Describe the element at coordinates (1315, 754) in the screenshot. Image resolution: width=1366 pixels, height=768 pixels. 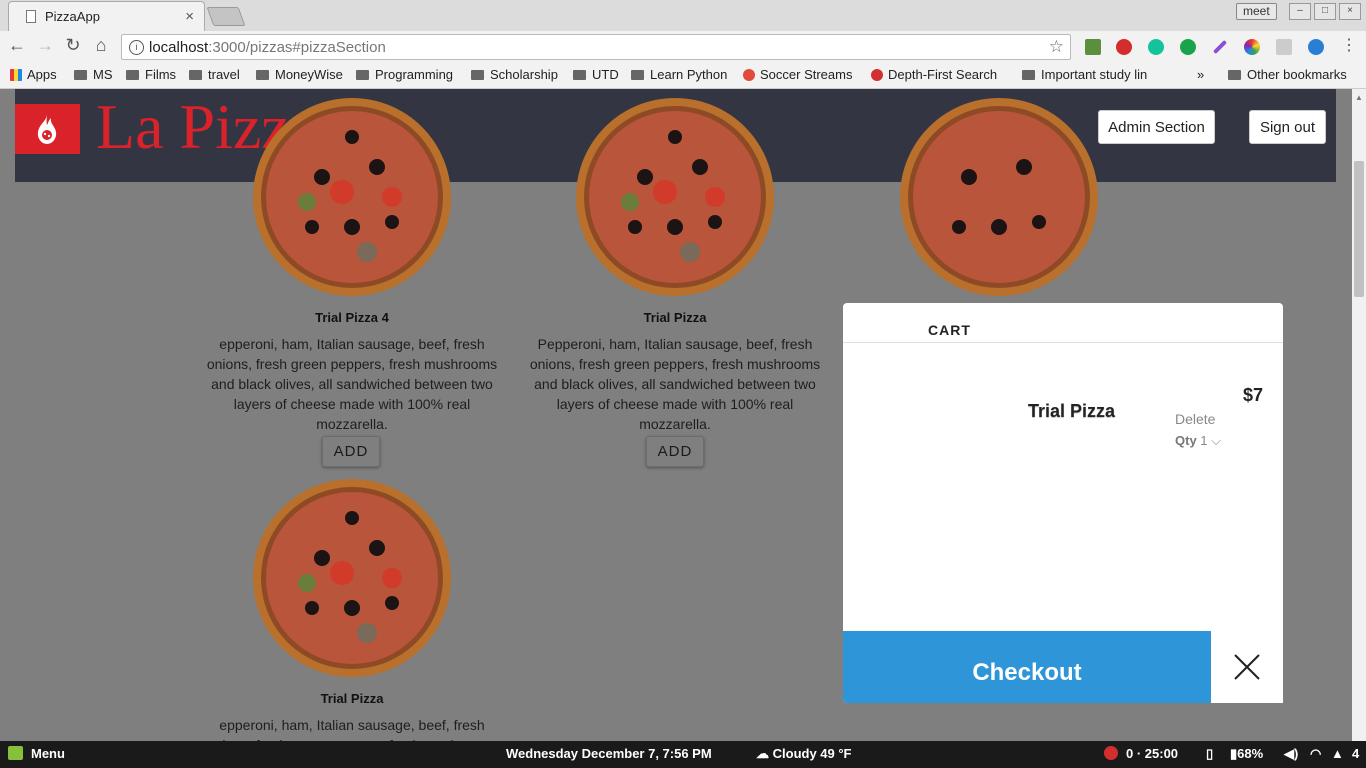
I see `wifi-icon: ◠` at that location.